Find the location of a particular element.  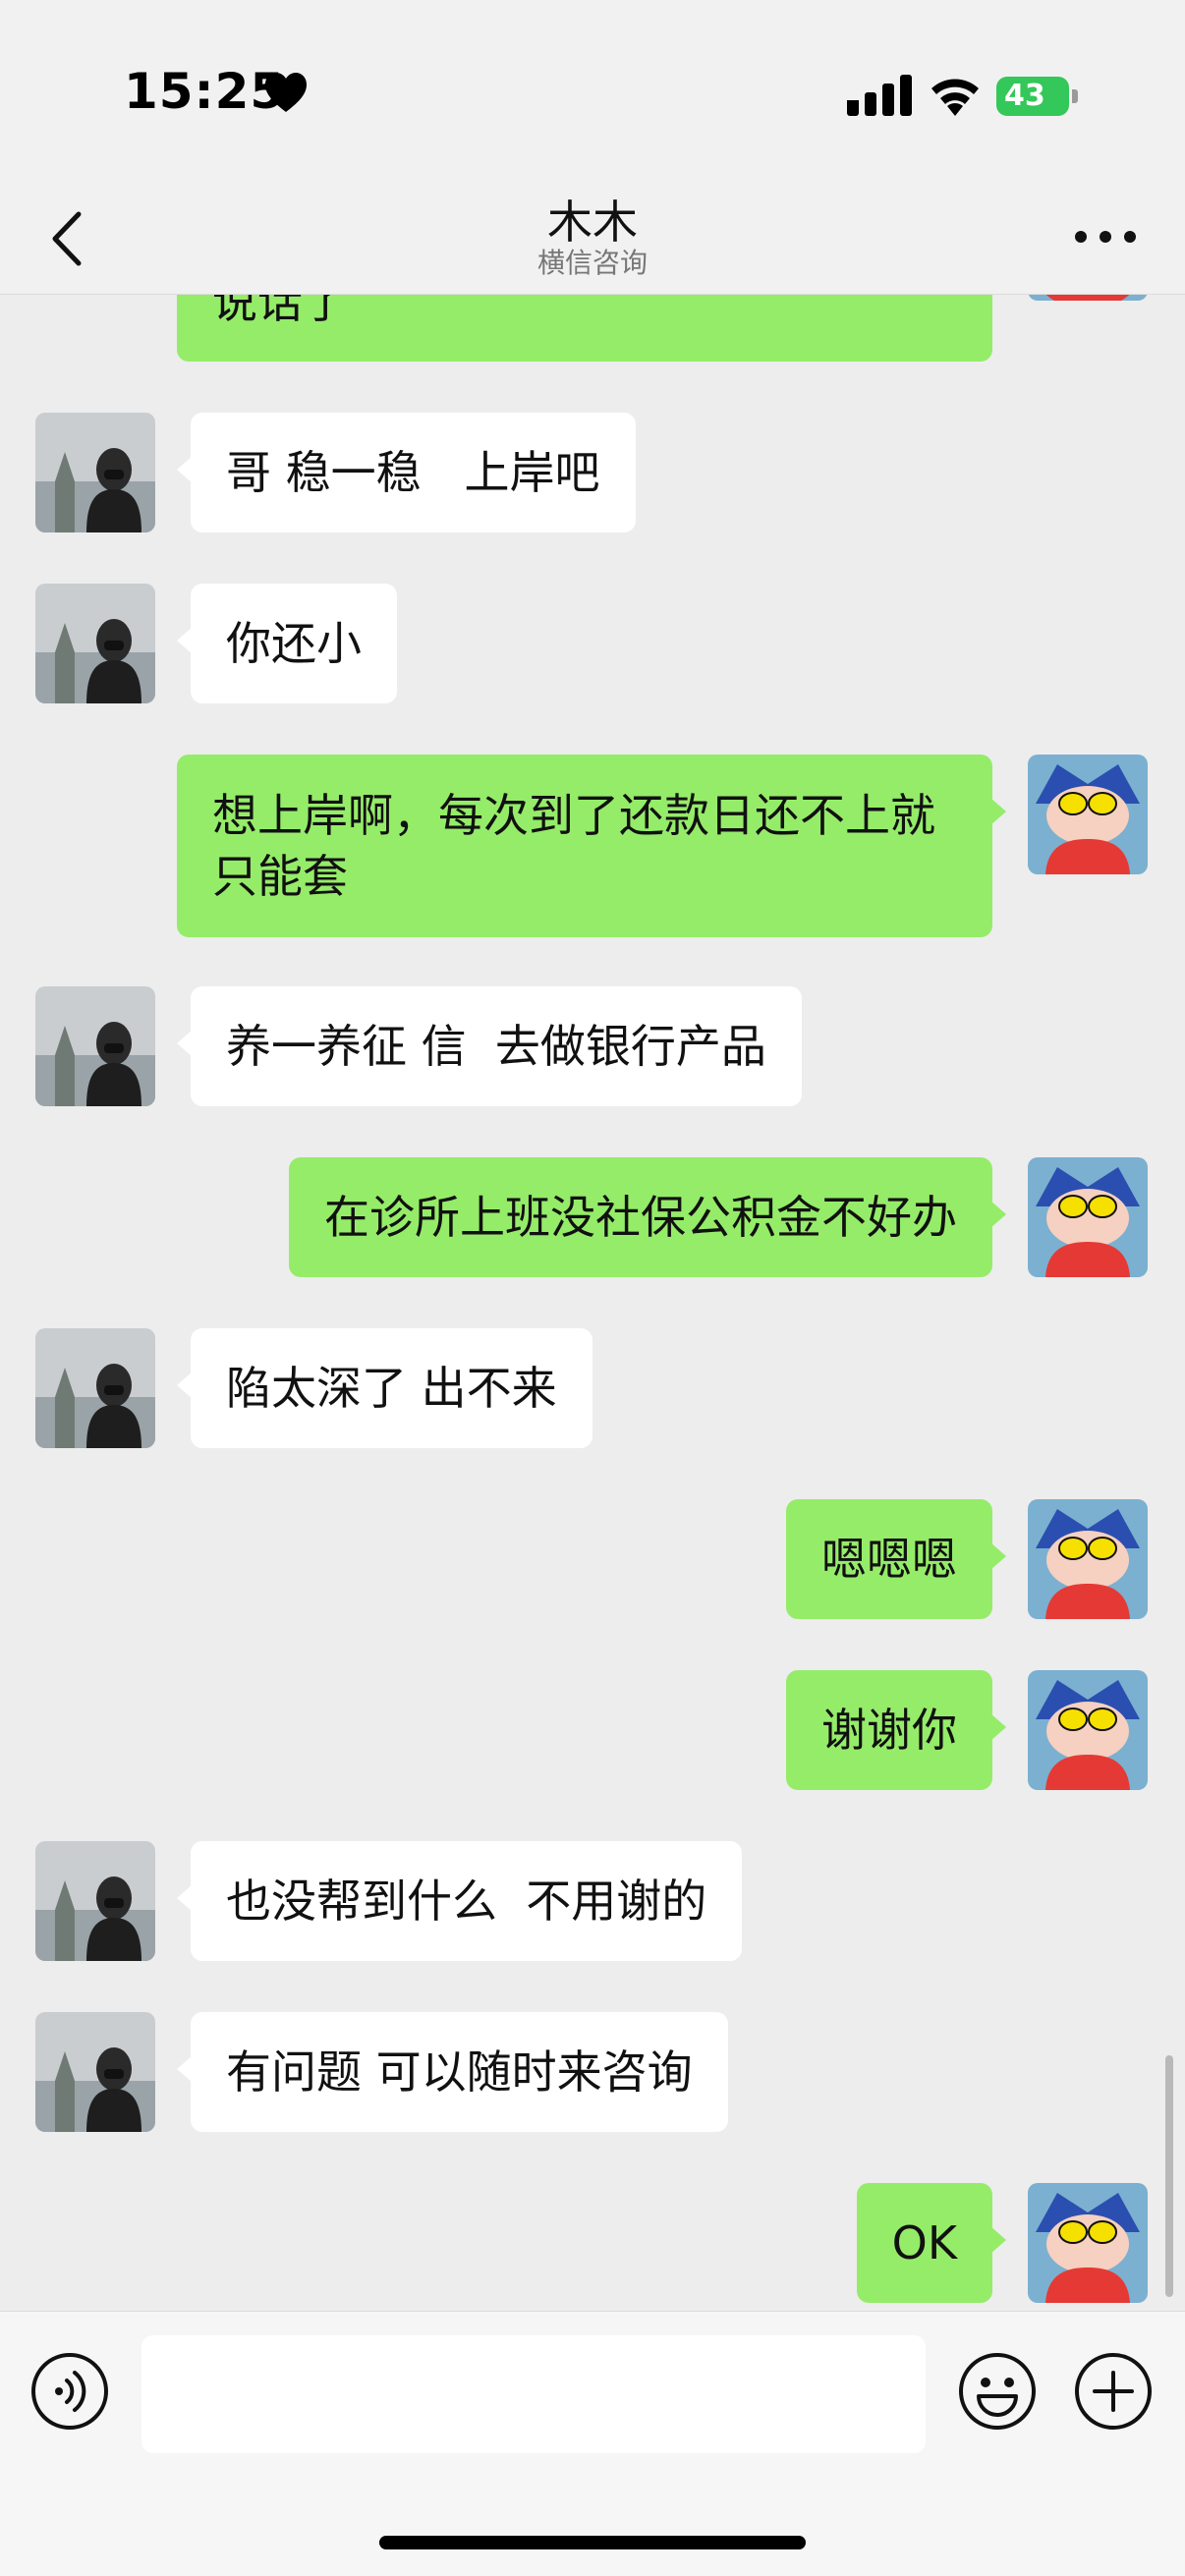

message-text: 哥 稳一稳 上岸吧 is located at coordinates (413, 472).